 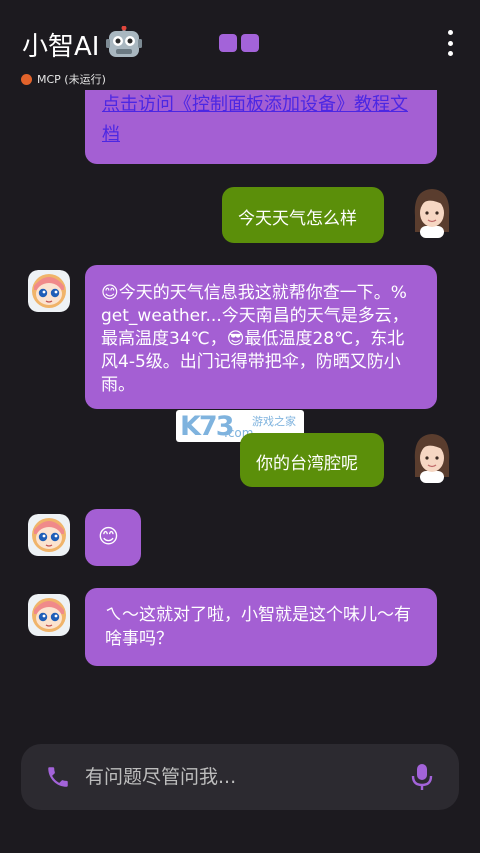 I want to click on tutorial-link: 点击访问《控制面板添加设备》教程文档, so click(x=255, y=119).